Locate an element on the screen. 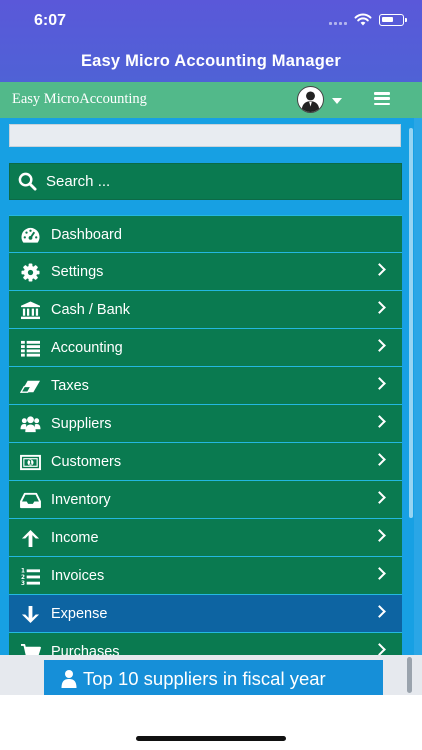 Image resolution: width=422 pixels, height=750 pixels. sidebar-item-expense: Expense is located at coordinates (205, 614).